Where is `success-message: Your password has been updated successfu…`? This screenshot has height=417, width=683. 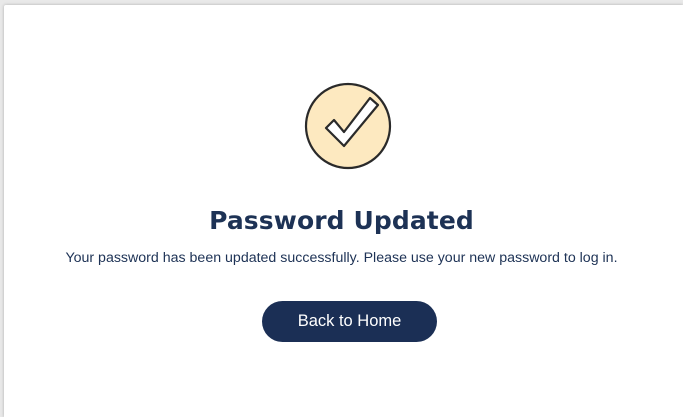
success-message: Your password has been updated successfu… is located at coordinates (341, 258).